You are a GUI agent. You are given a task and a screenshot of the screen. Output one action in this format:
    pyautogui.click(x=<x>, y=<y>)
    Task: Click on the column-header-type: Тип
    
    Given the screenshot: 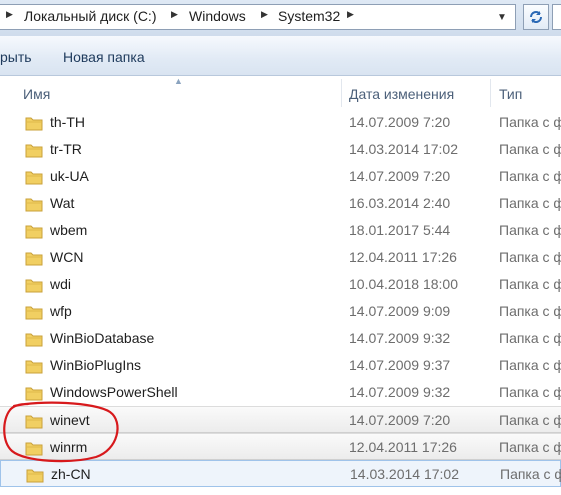 What is the action you would take?
    pyautogui.click(x=510, y=94)
    